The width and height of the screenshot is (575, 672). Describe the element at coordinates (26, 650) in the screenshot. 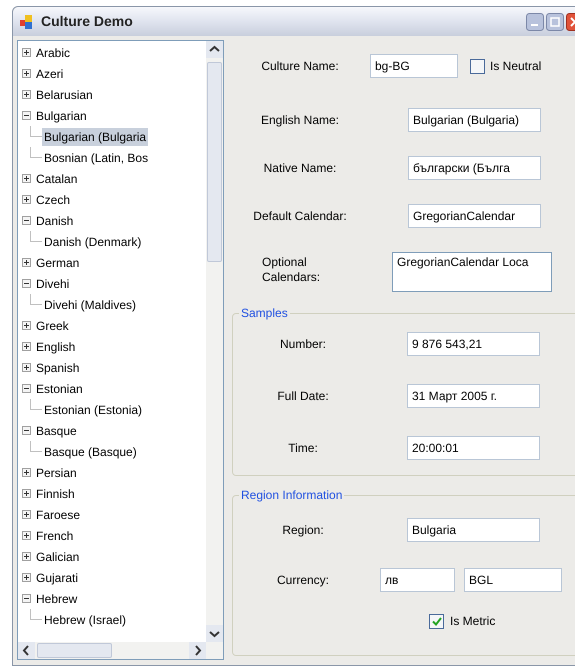

I see `scroll-left-icon` at that location.